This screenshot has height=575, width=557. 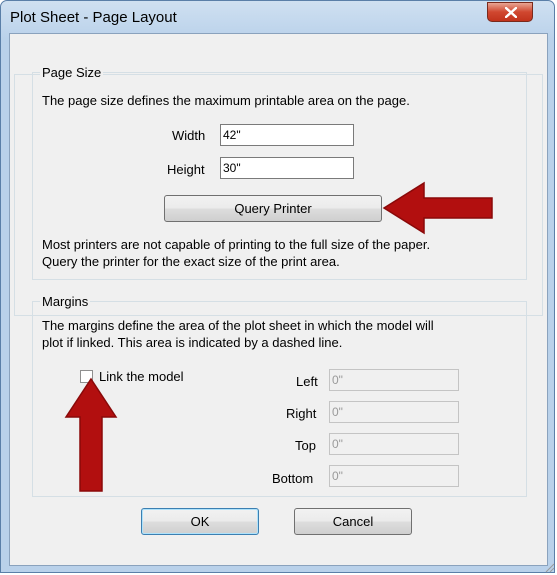 What do you see at coordinates (394, 476) in the screenshot?
I see `bottom-margin-field` at bounding box center [394, 476].